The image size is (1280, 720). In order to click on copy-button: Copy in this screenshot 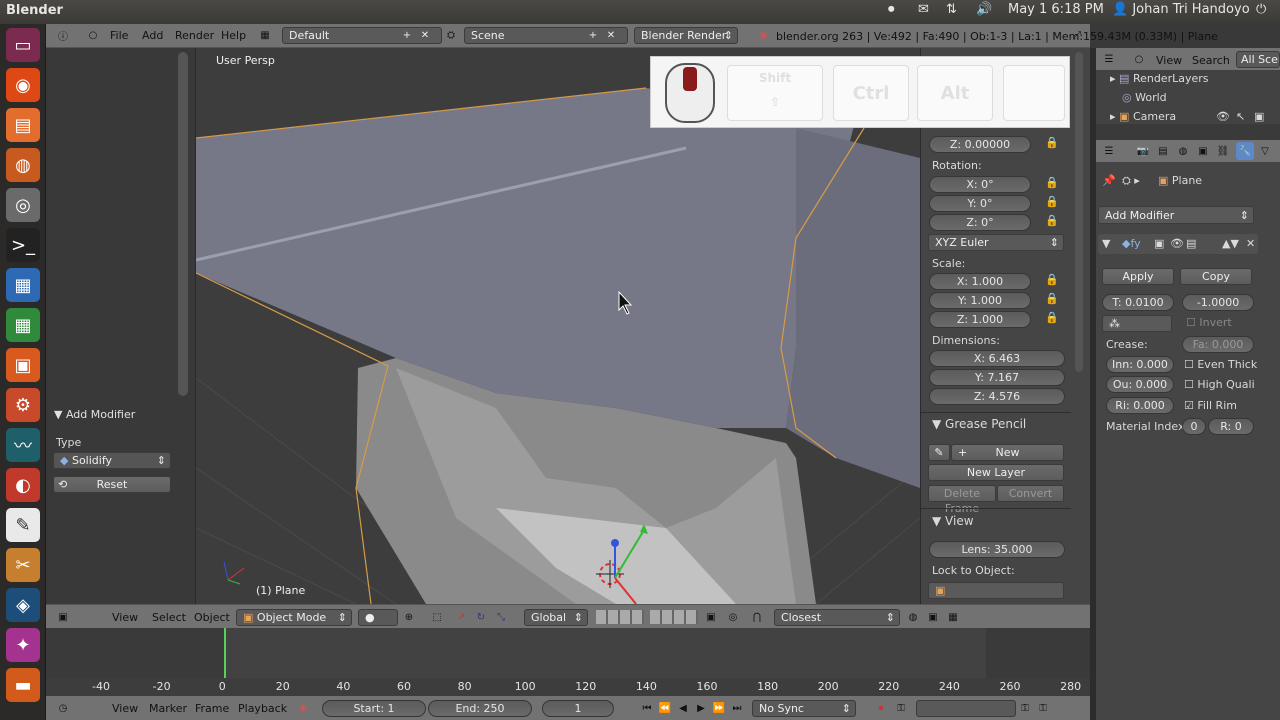, I will do `click(1216, 276)`.